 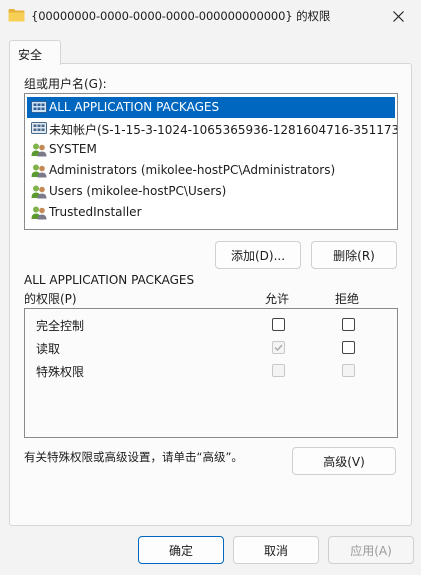 What do you see at coordinates (16, 15) in the screenshot?
I see `folder-icon` at bounding box center [16, 15].